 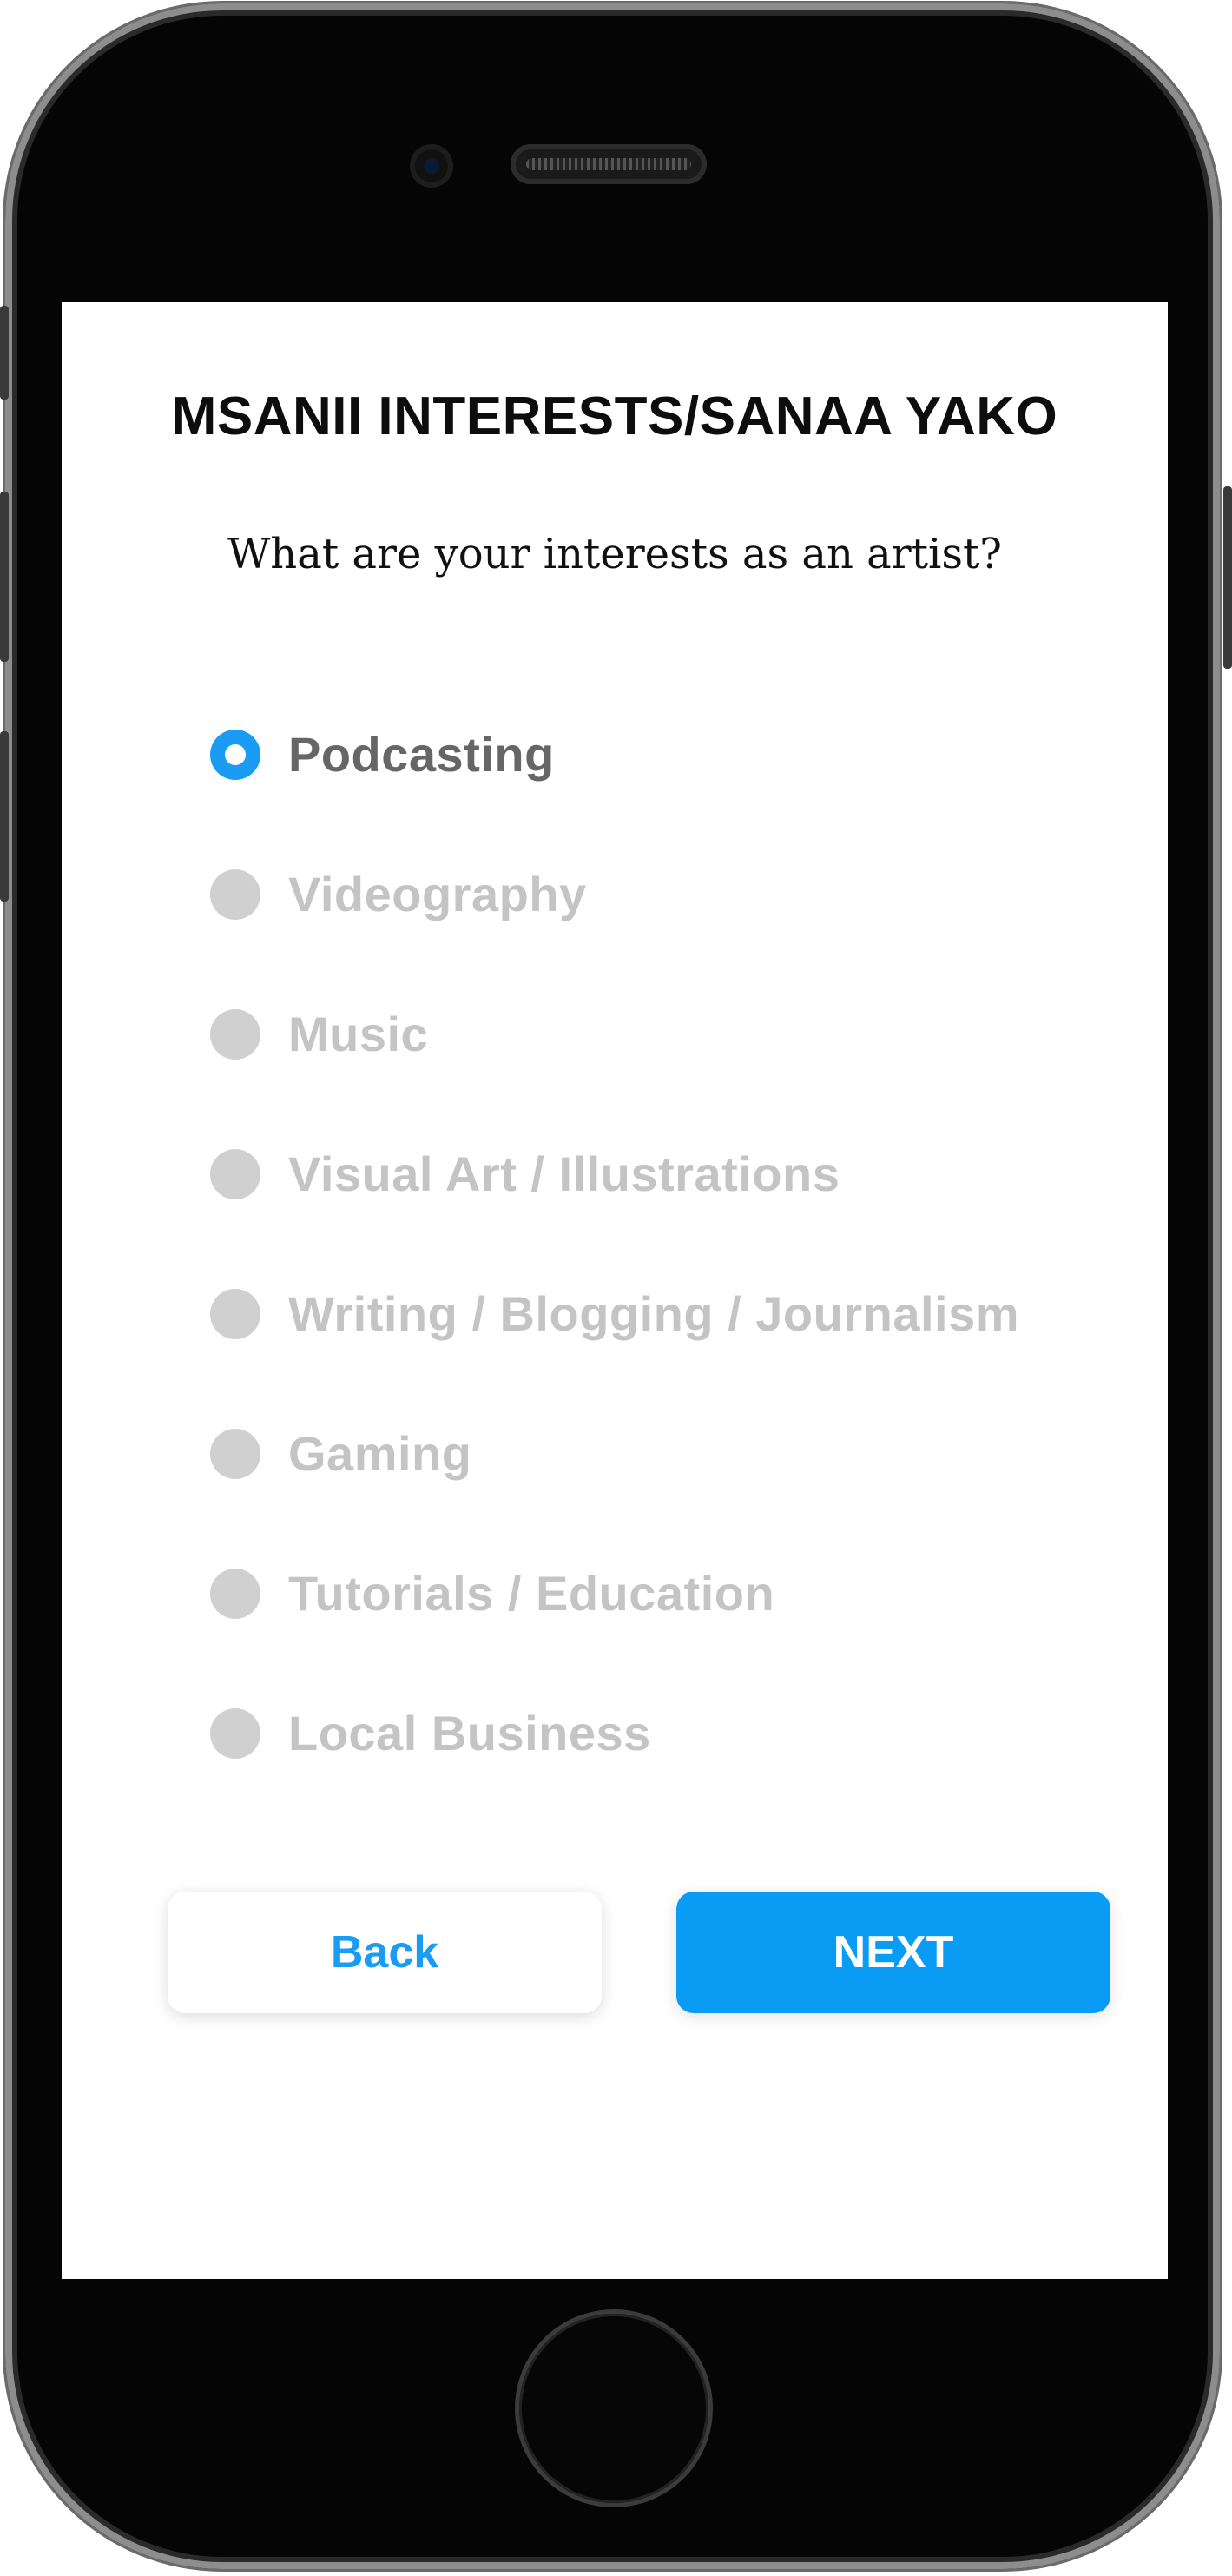 I want to click on interest-option-visual-art: Visual Art / Illustrations, so click(x=614, y=1174).